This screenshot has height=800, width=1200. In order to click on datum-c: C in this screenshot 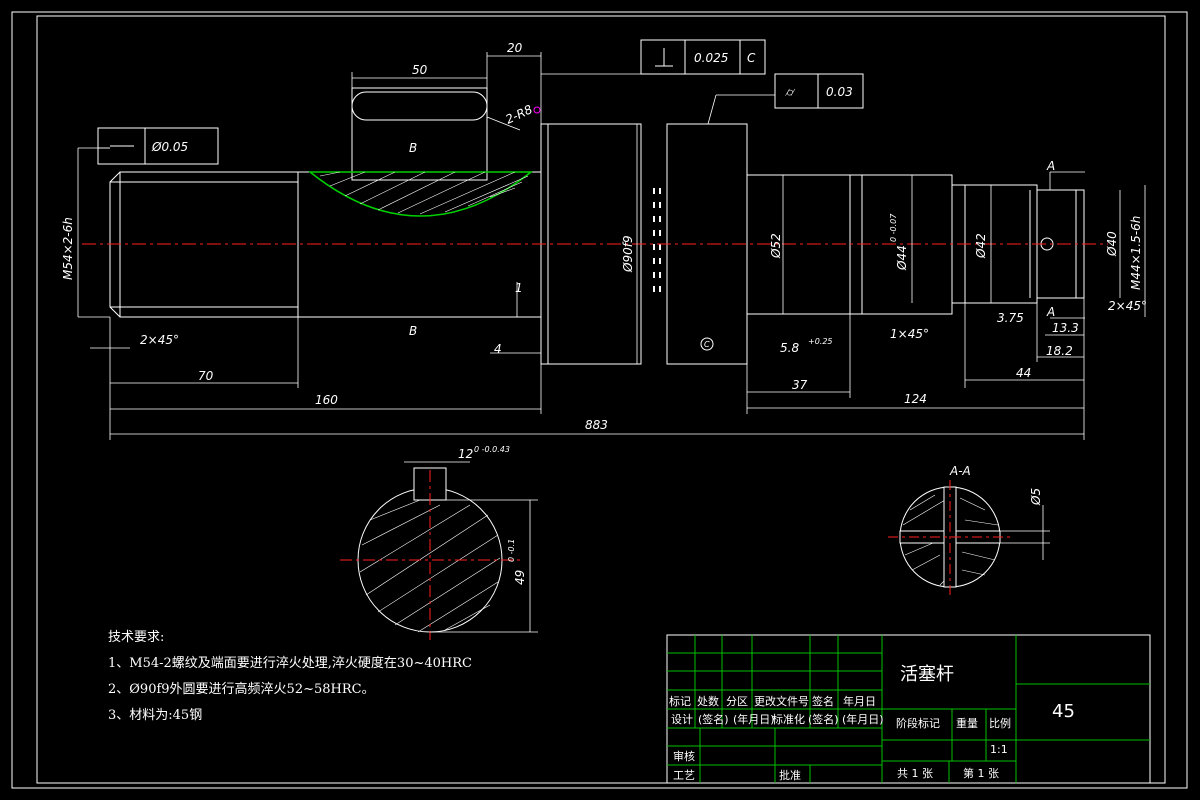, I will do `click(751, 58)`.